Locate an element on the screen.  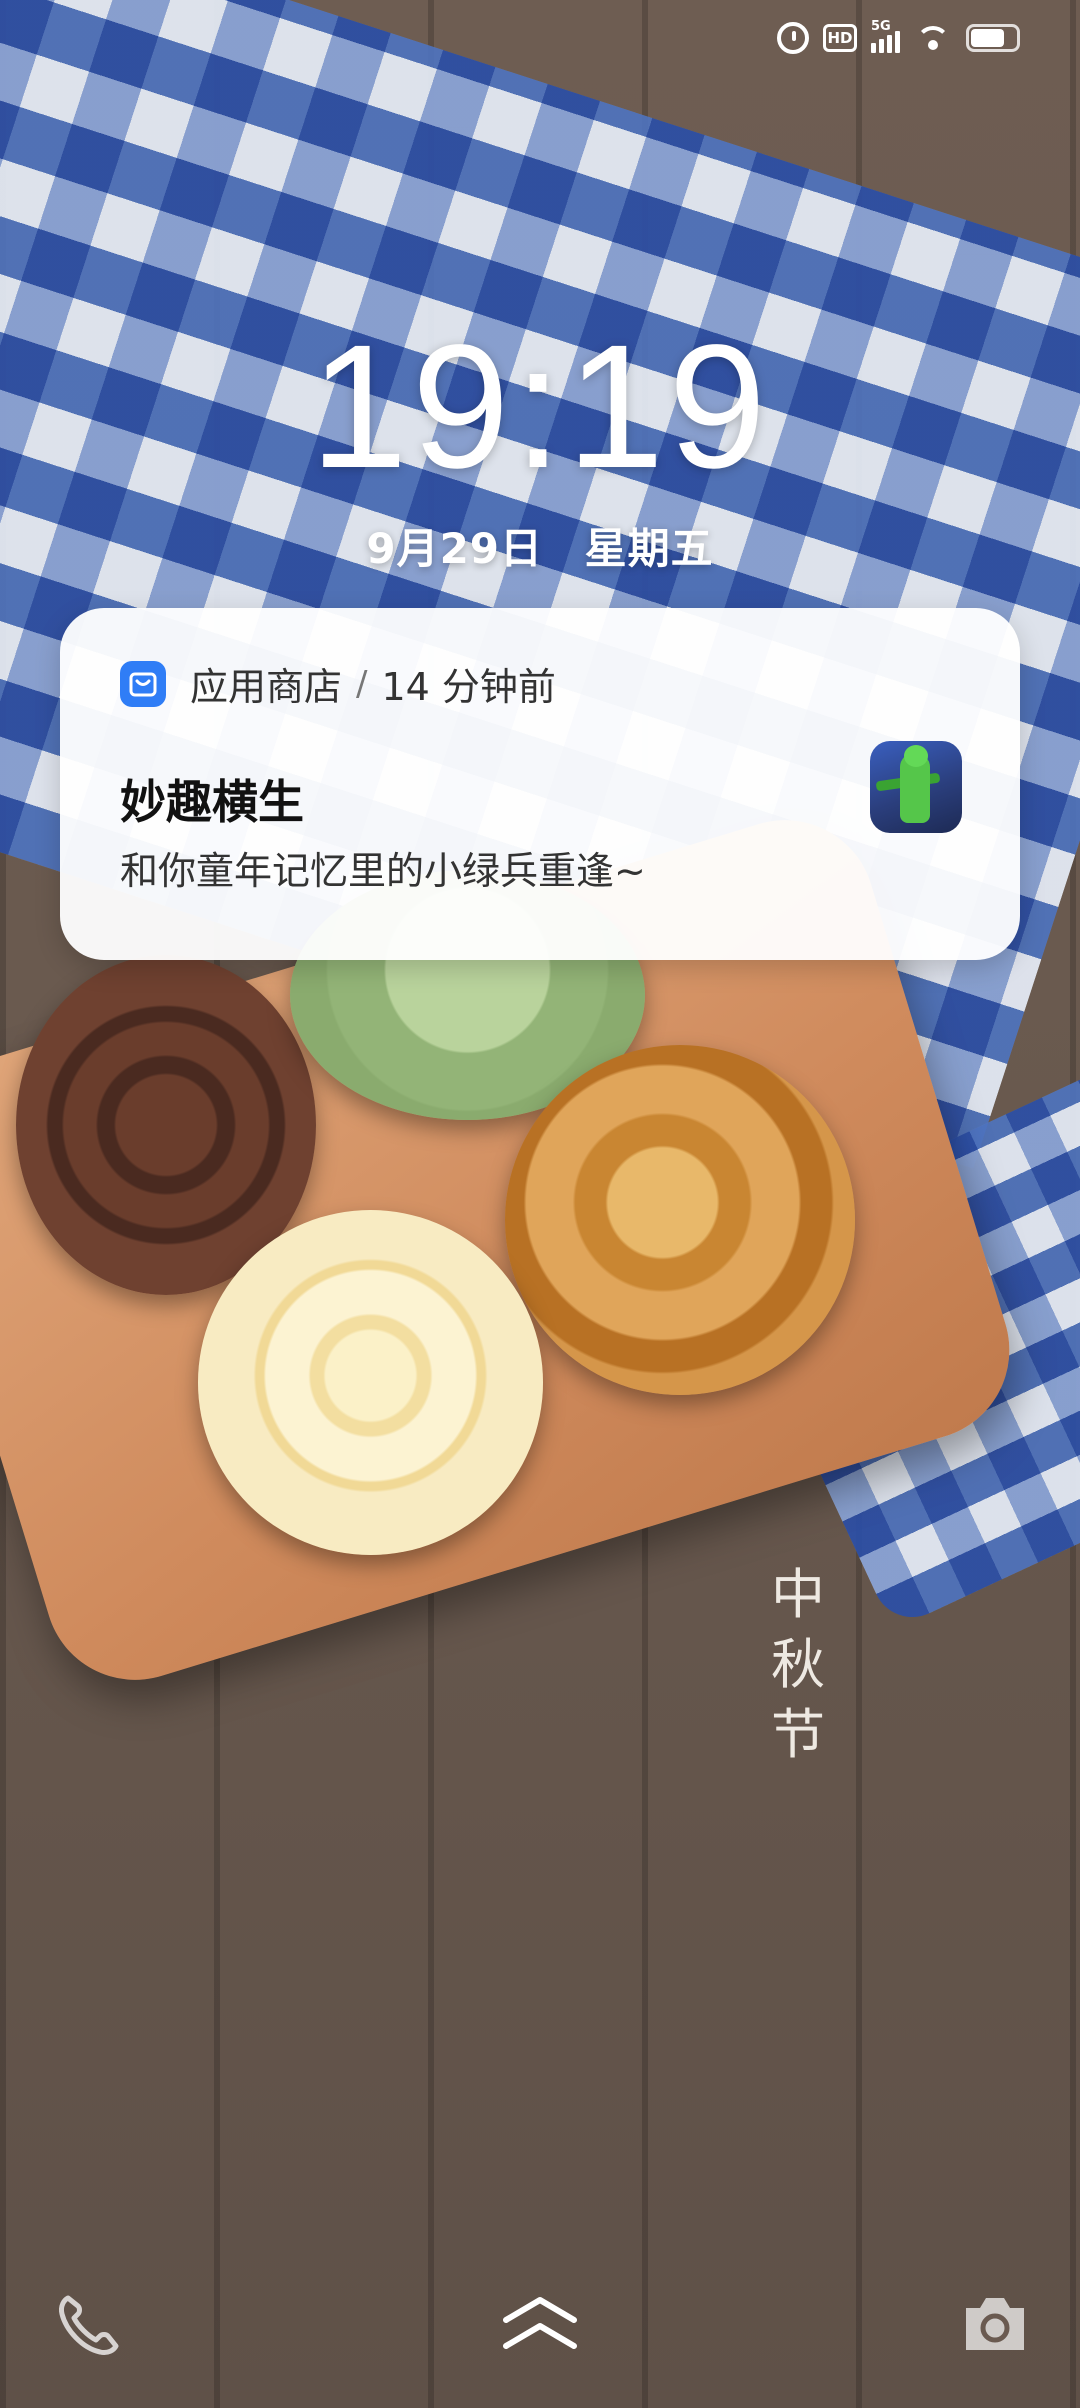
network-label: 5G is located at coordinates (881, 26).